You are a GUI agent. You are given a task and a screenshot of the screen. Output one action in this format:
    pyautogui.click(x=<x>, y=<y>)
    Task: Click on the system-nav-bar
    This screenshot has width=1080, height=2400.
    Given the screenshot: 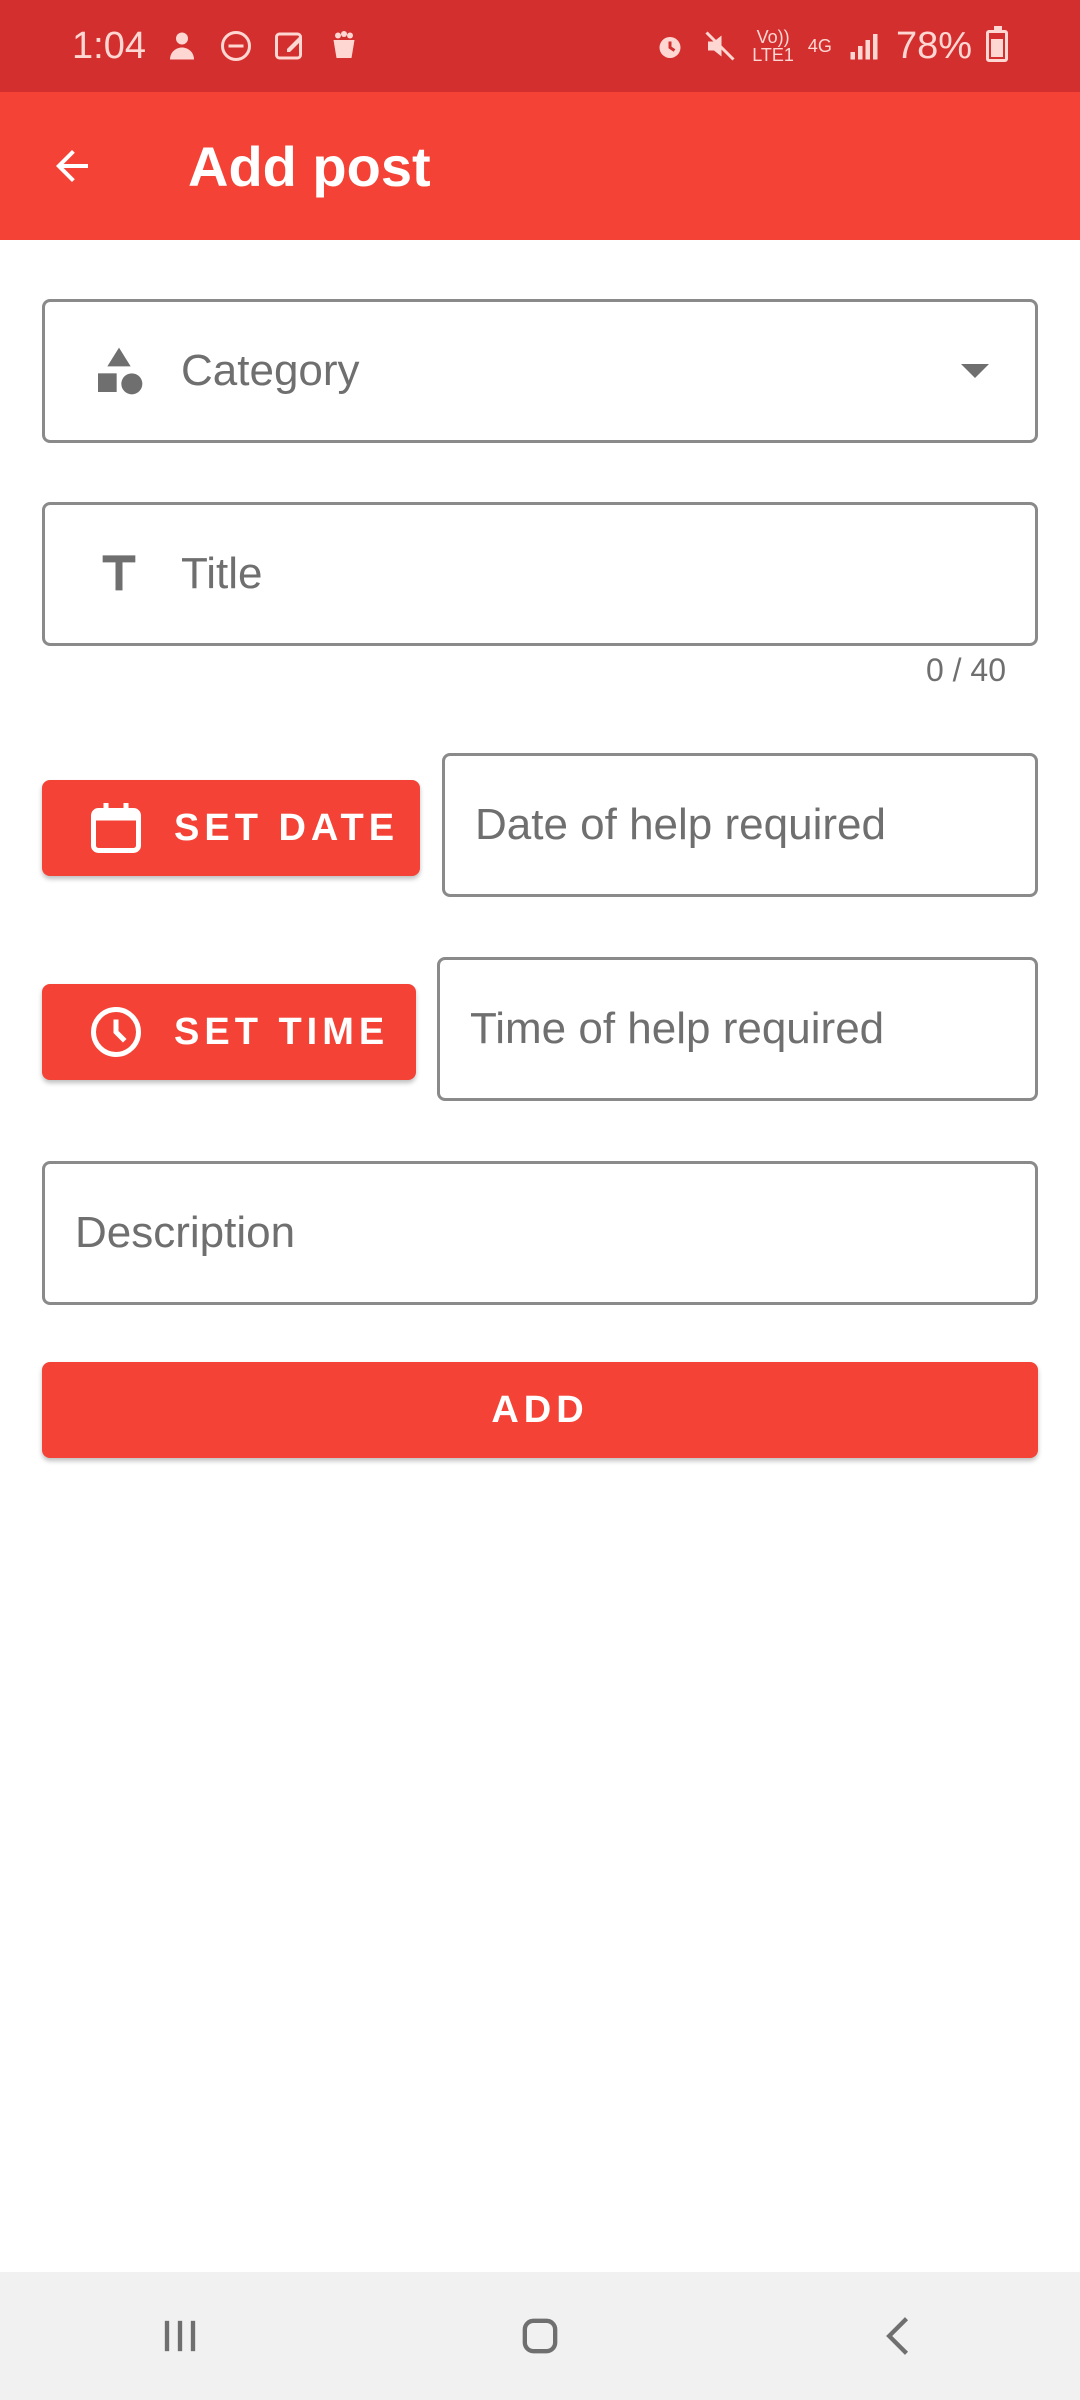 What is the action you would take?
    pyautogui.click(x=540, y=2336)
    